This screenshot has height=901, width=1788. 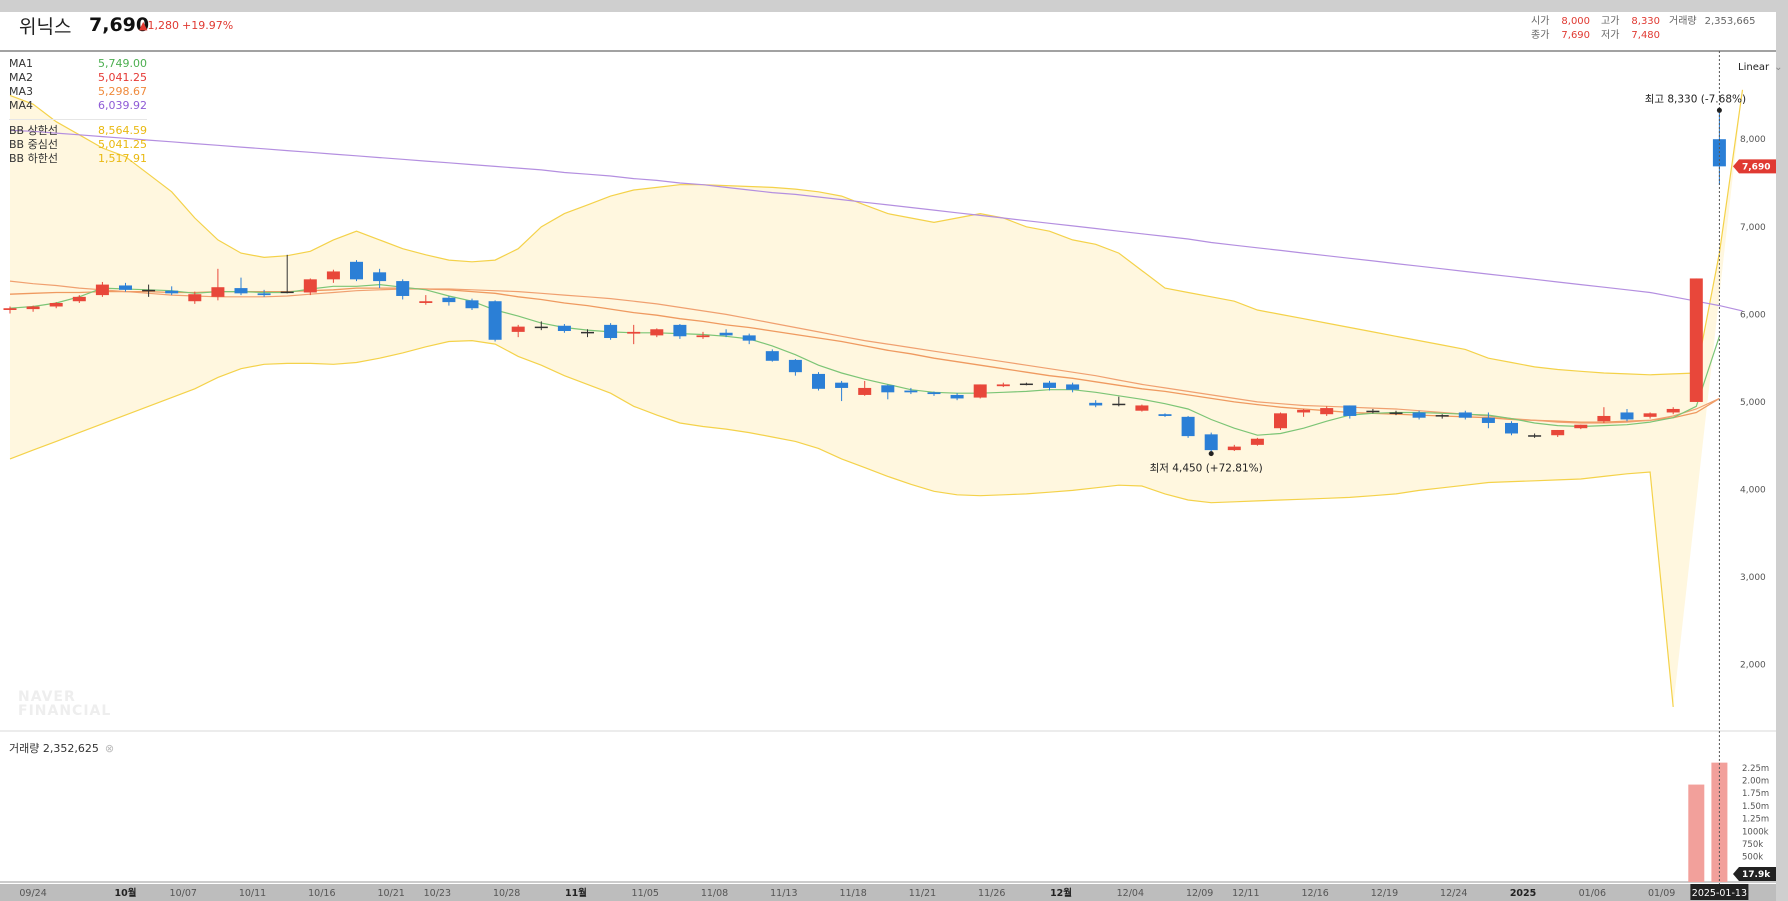 I want to click on legend-bb-upper-value: 8,564.59, so click(x=122, y=130).